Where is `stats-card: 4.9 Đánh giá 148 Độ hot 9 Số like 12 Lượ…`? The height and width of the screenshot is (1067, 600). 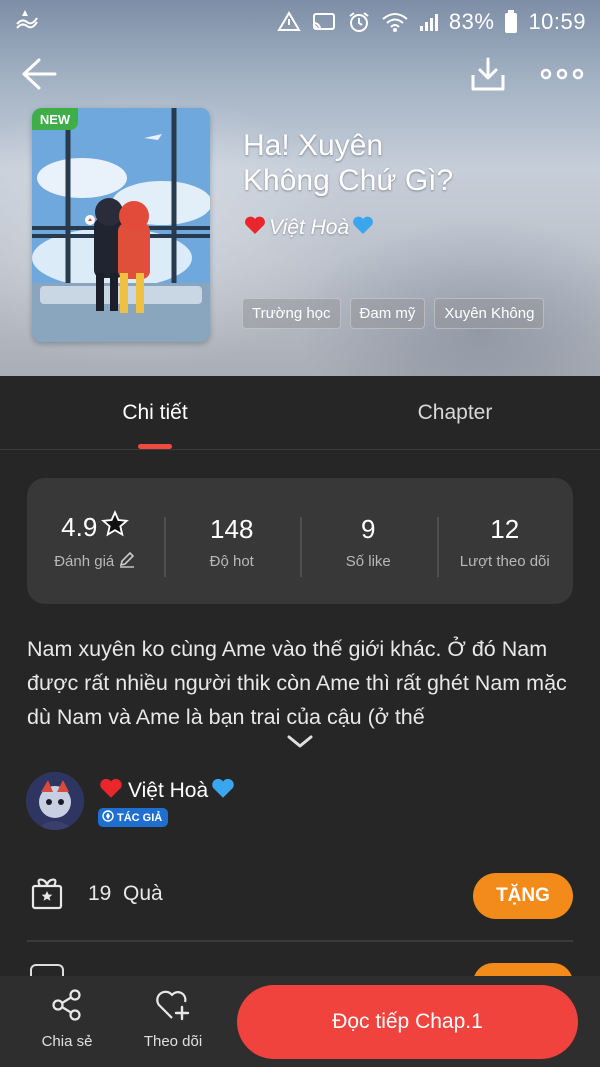 stats-card: 4.9 Đánh giá 148 Độ hot 9 Số like 12 Lượ… is located at coordinates (300, 541).